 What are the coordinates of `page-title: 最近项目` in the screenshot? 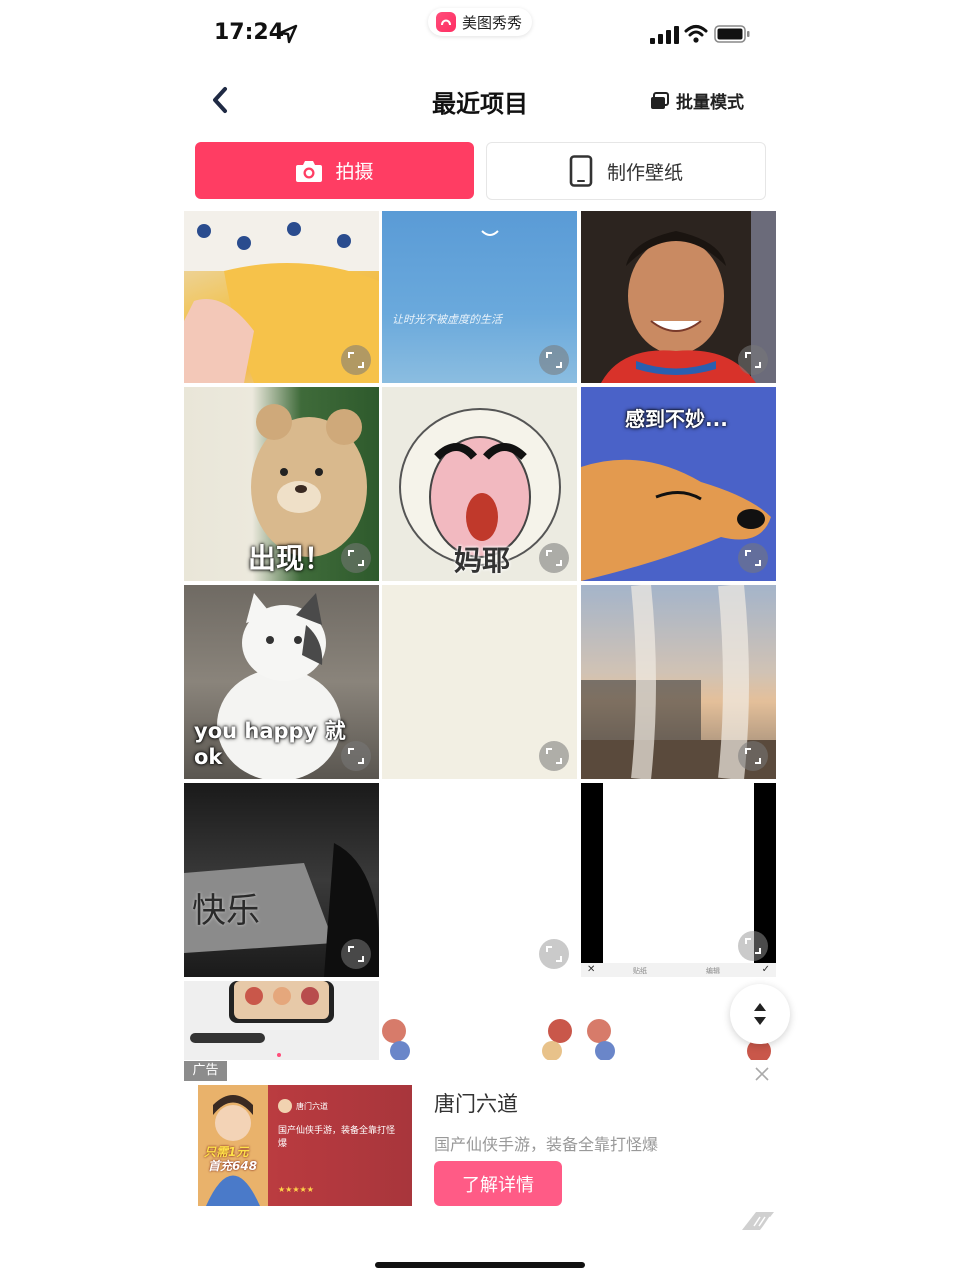 It's located at (480, 104).